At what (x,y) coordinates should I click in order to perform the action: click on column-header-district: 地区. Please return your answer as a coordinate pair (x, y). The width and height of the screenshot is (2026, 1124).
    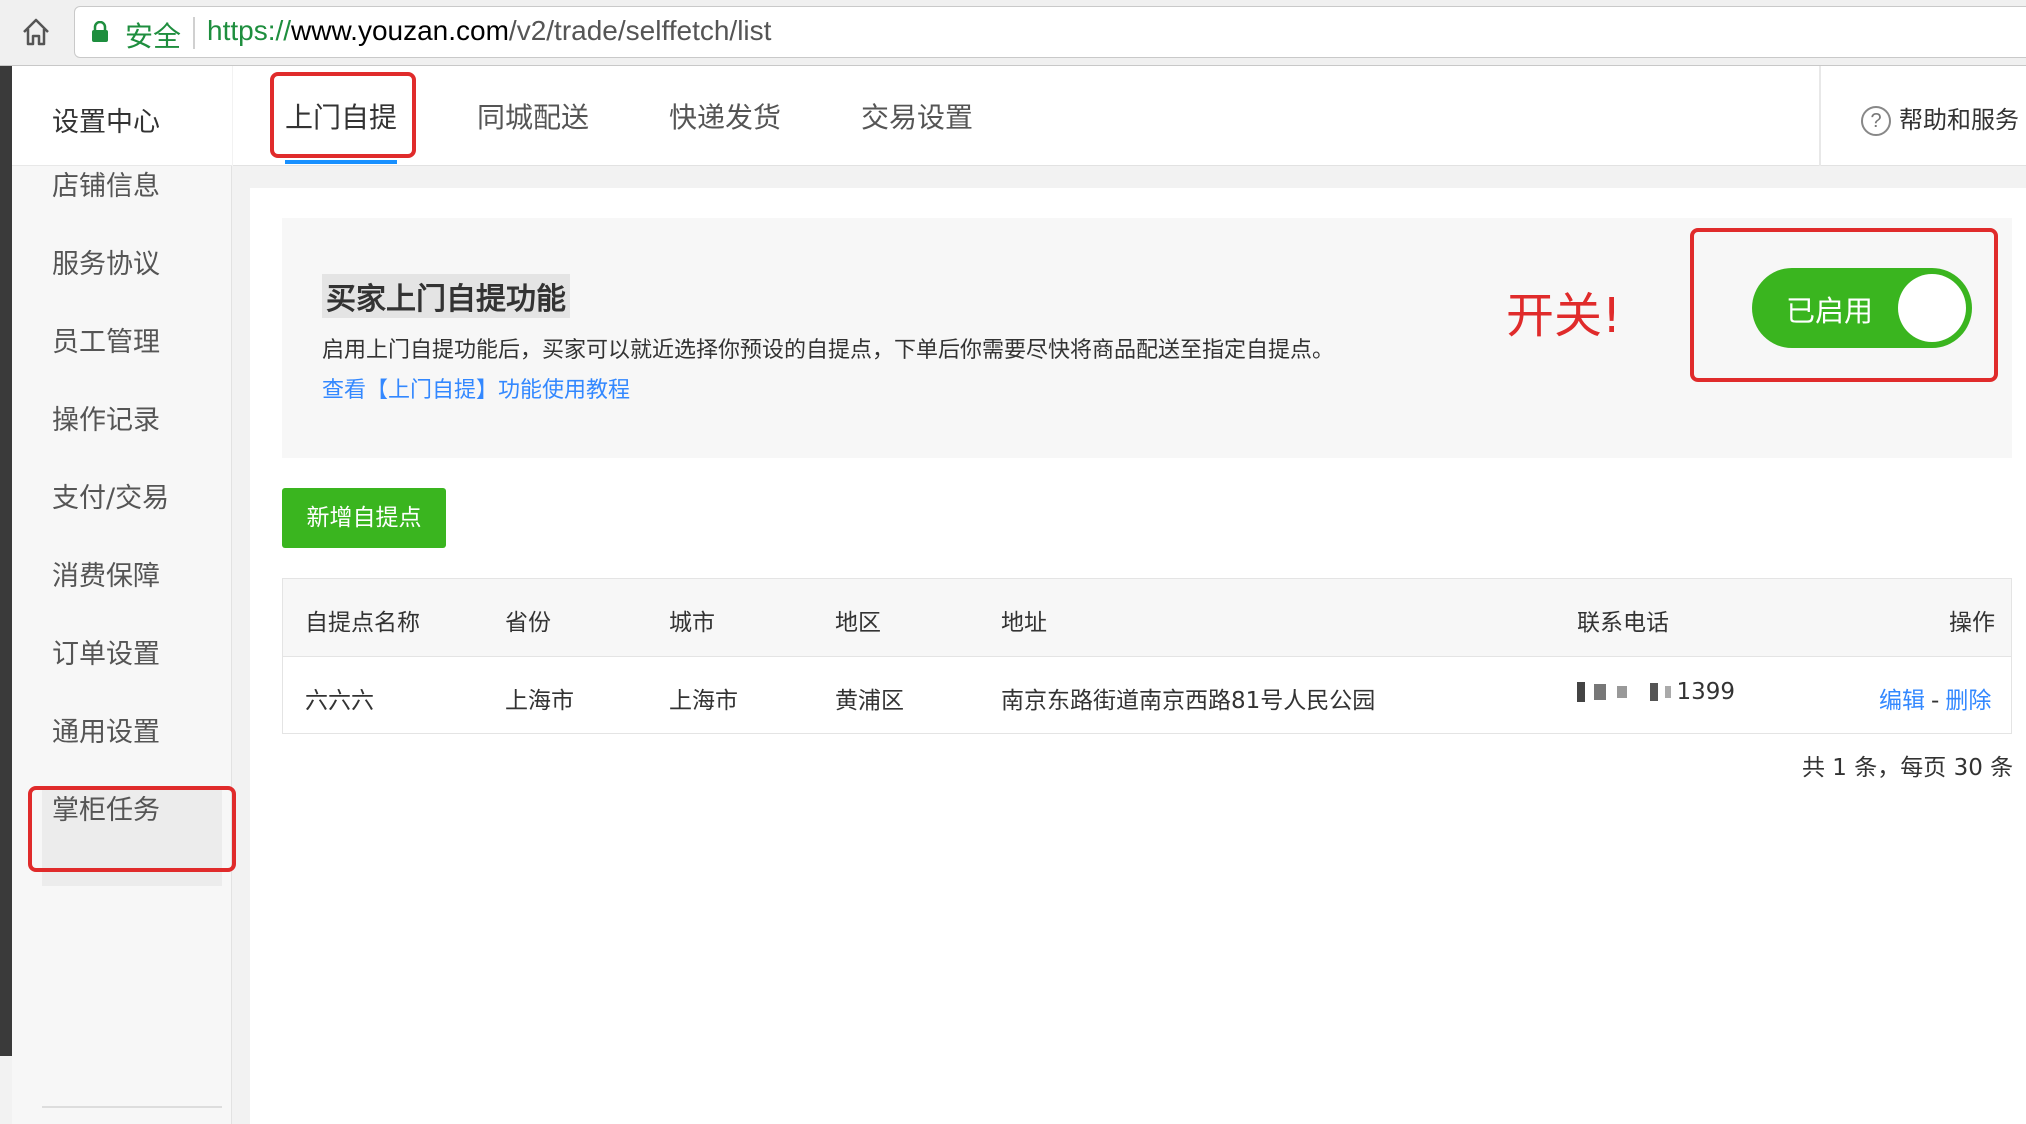
    Looking at the image, I should click on (858, 623).